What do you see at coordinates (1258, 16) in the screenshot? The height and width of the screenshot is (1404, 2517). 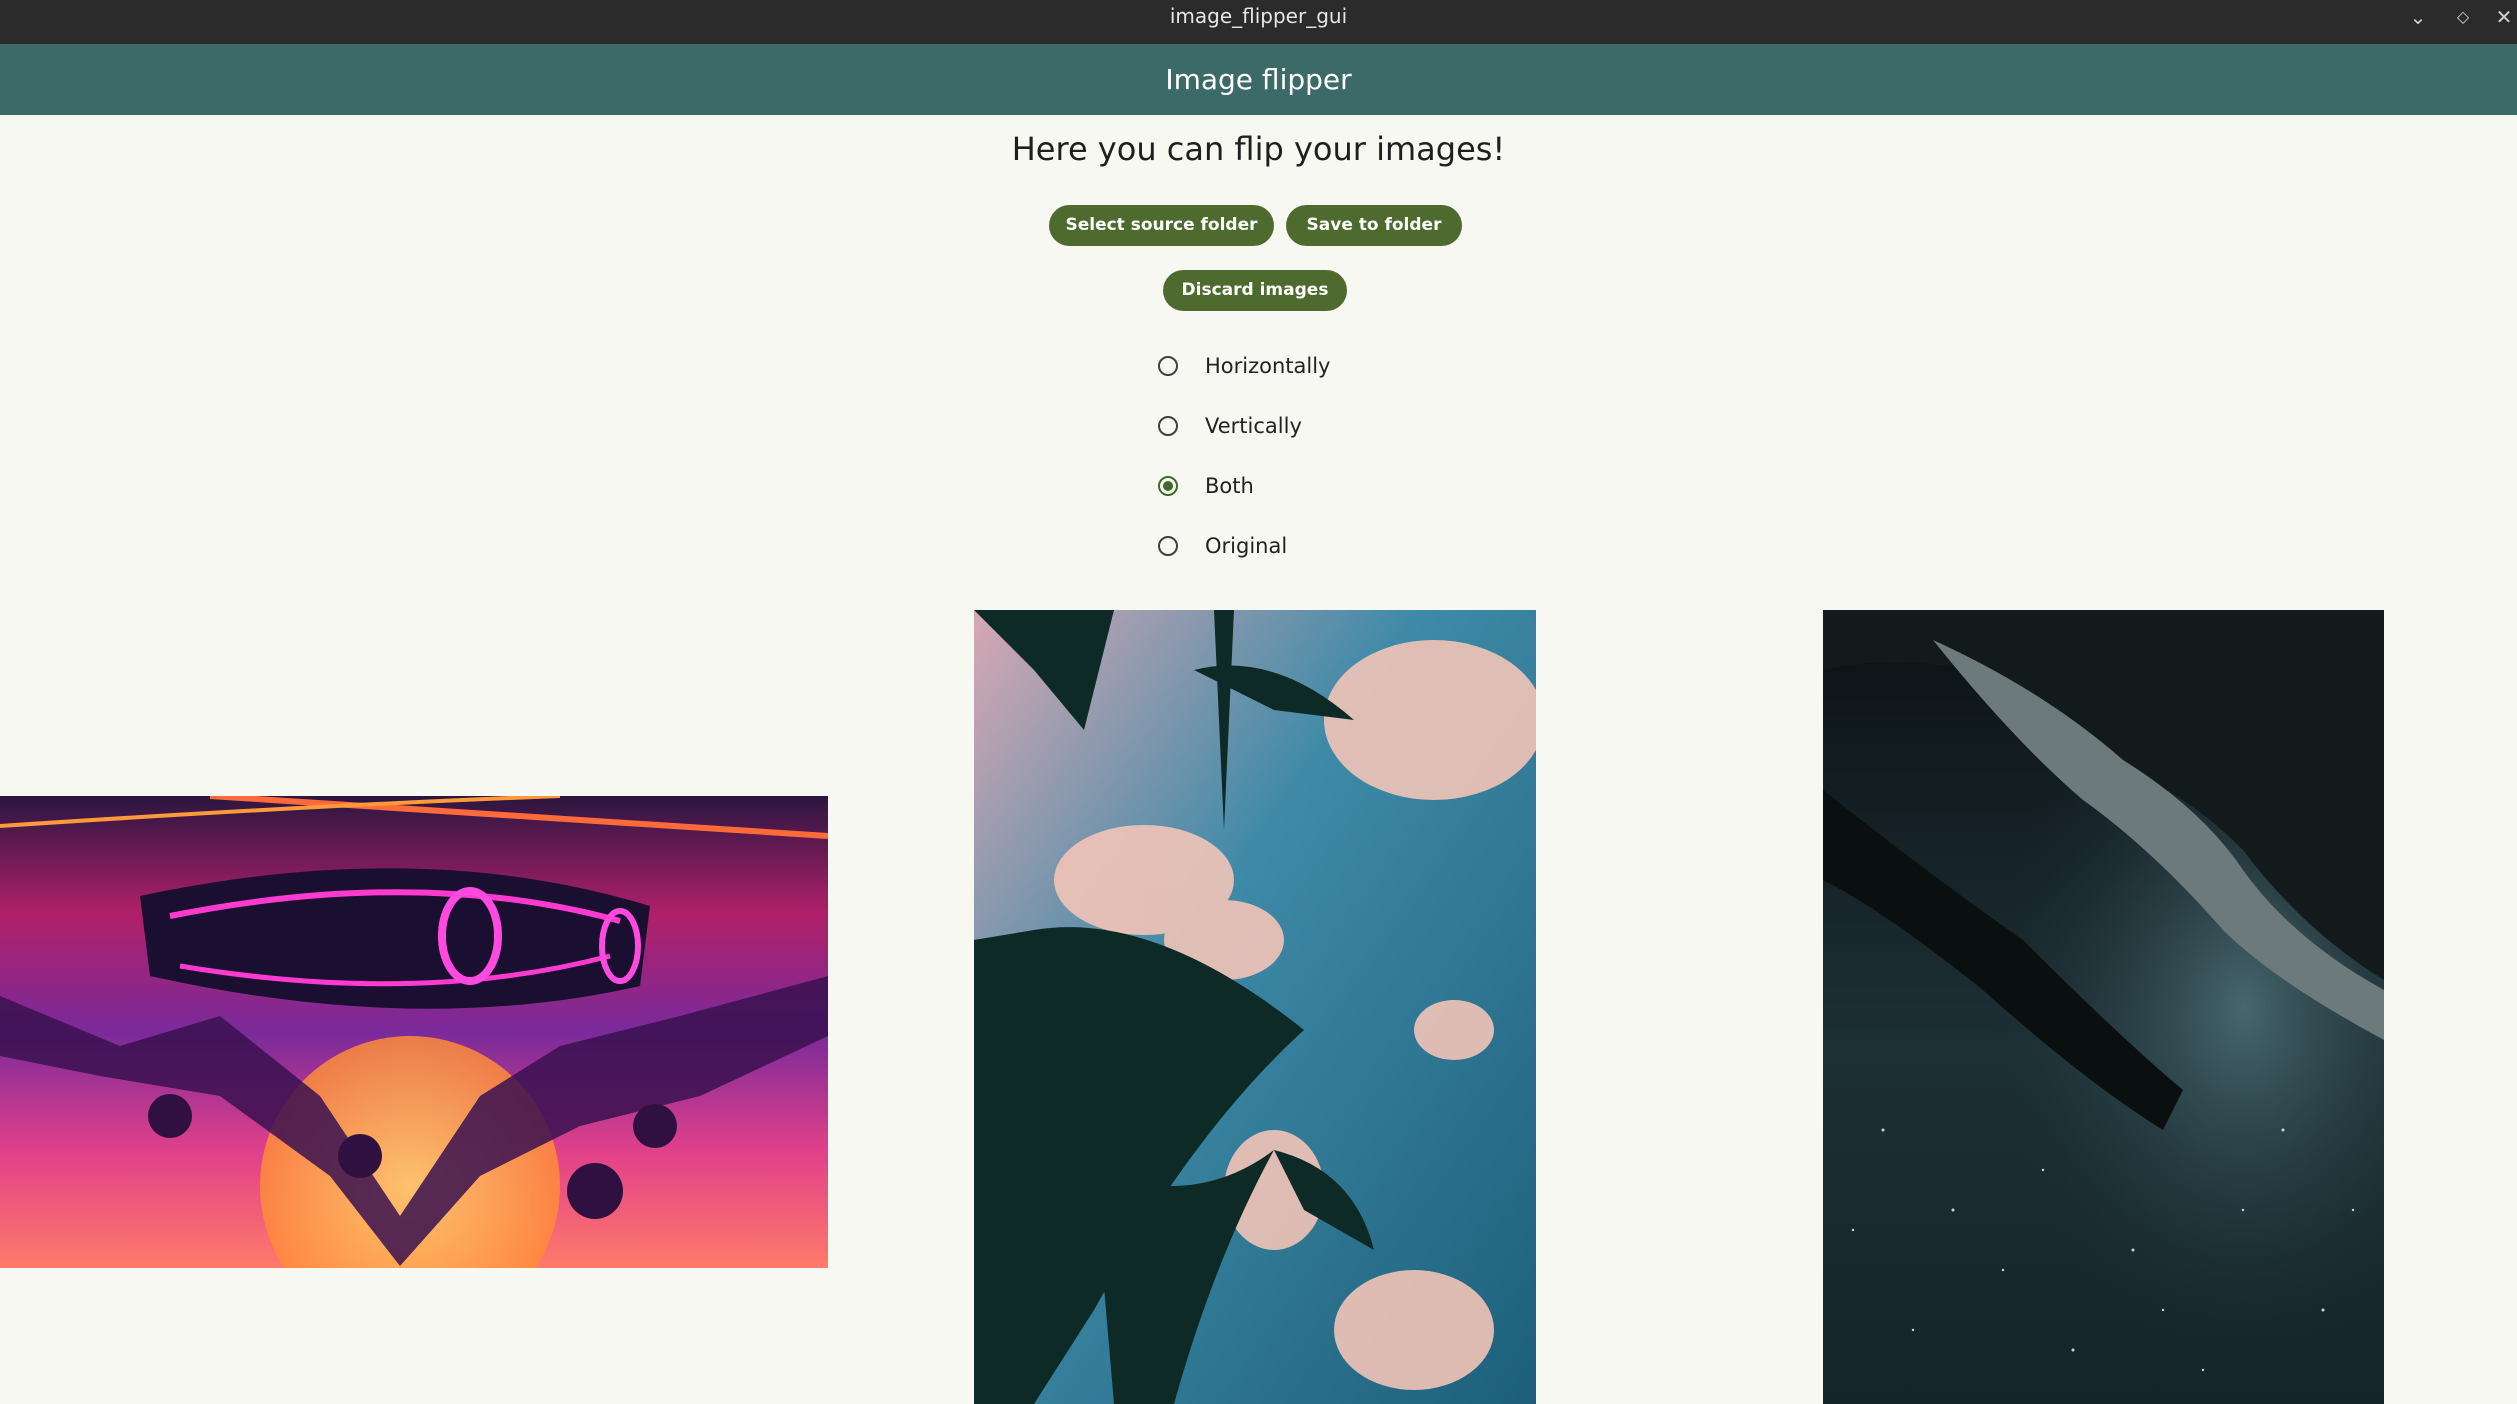 I see `window-title: image_flipper_gui` at bounding box center [1258, 16].